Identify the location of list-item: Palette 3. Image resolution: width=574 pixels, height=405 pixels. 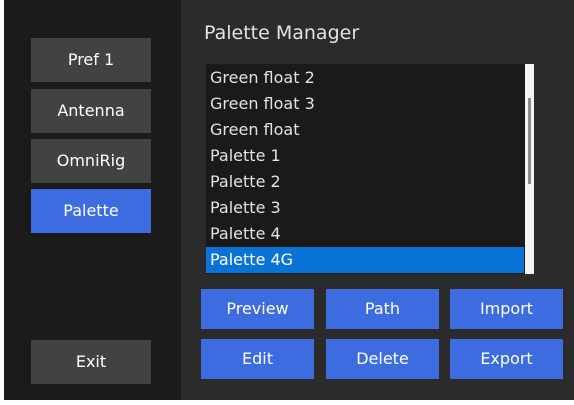
(365, 208).